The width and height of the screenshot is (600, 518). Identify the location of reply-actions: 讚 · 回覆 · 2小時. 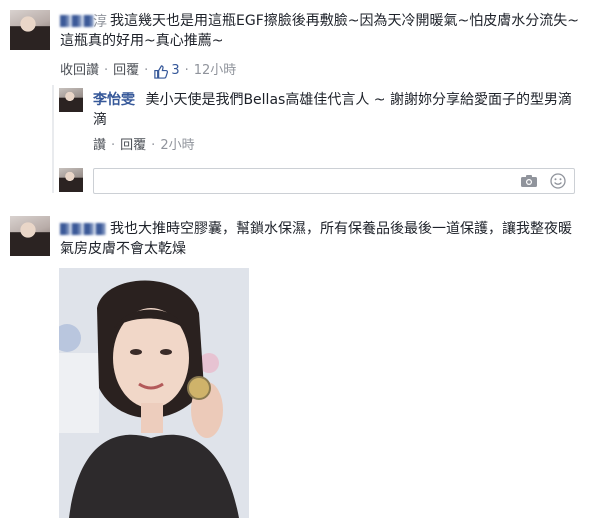
(144, 146).